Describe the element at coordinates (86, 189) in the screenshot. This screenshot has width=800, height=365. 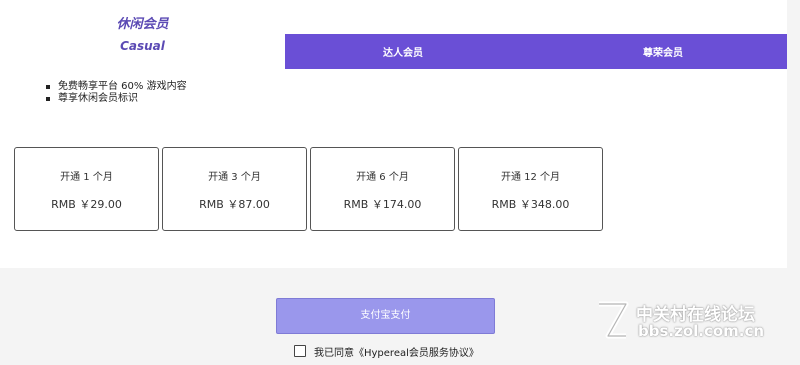
I see `plan-card-1-month: 开通 1 个月 RMB ￥29.00` at that location.